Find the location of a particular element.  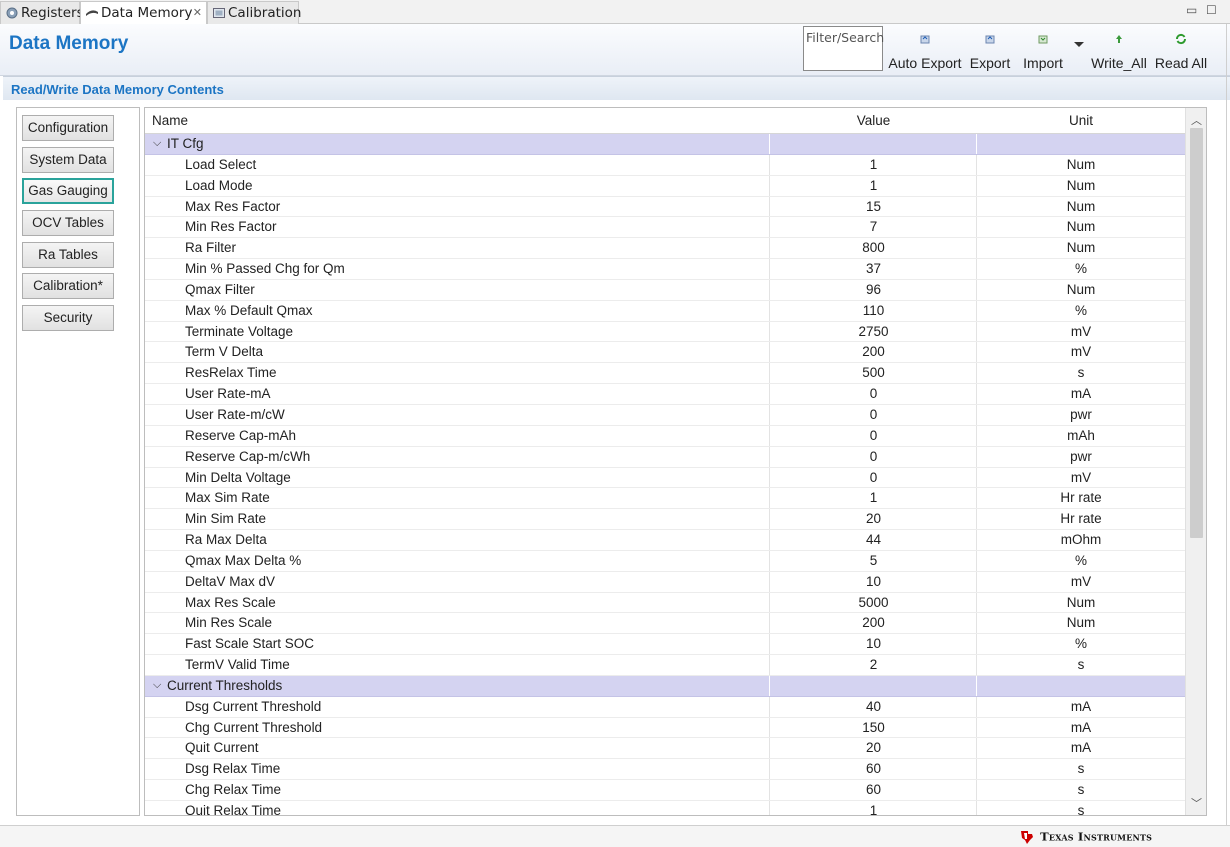

import-dropdown-arrow-icon is located at coordinates (1079, 44).